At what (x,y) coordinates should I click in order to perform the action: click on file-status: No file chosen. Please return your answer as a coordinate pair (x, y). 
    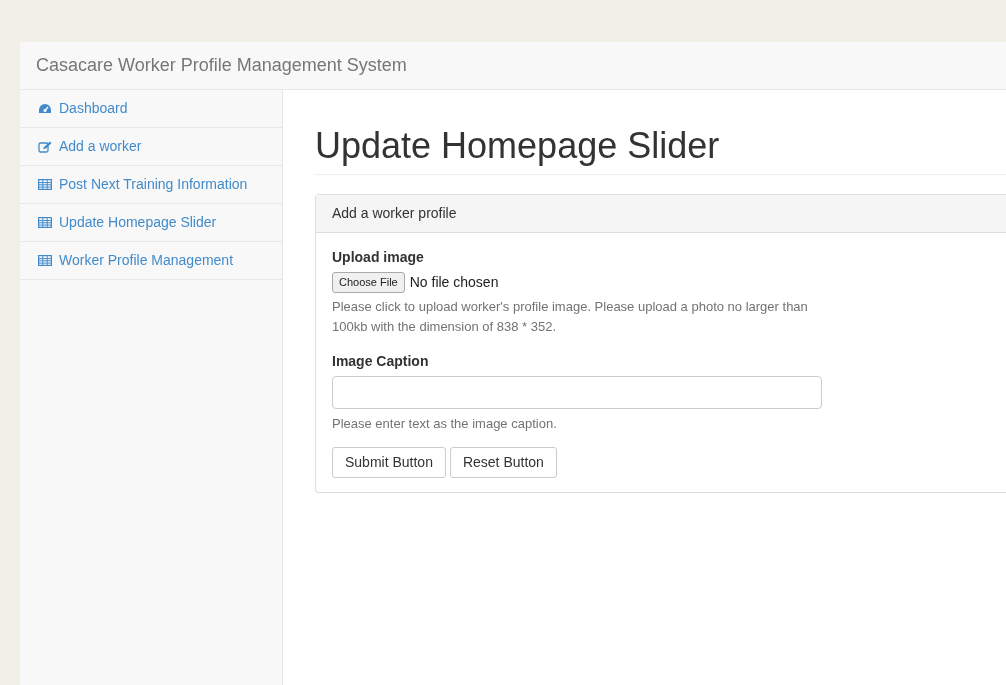
    Looking at the image, I should click on (454, 282).